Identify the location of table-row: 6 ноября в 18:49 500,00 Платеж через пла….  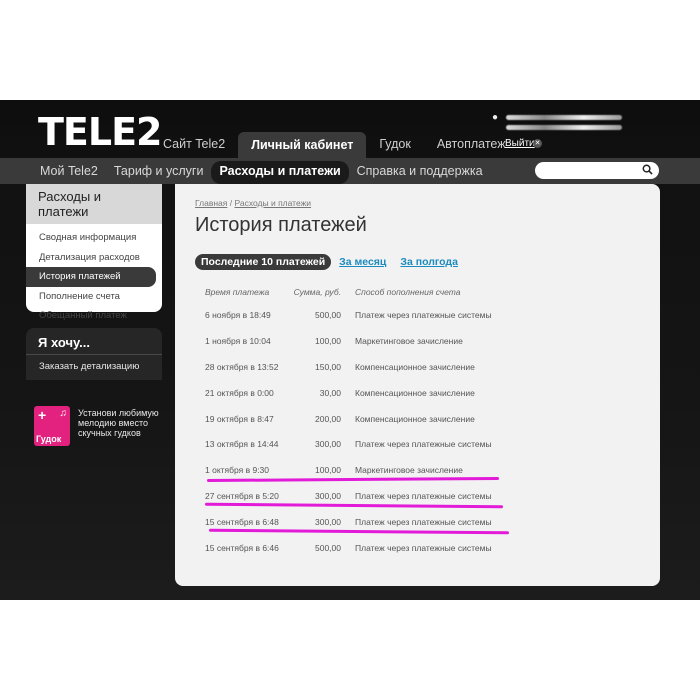
(365, 315).